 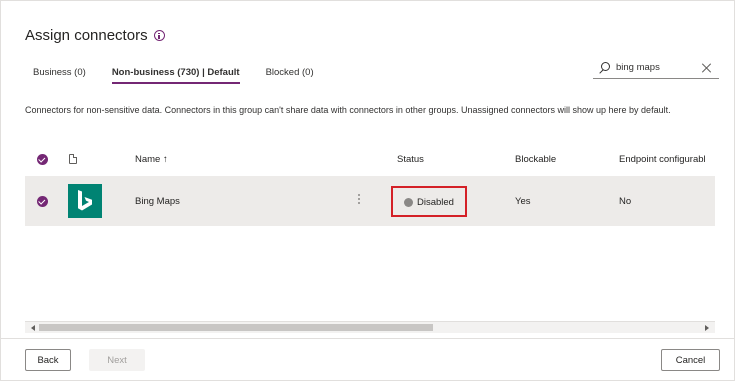 What do you see at coordinates (410, 159) in the screenshot?
I see `column-header-status: Status` at bounding box center [410, 159].